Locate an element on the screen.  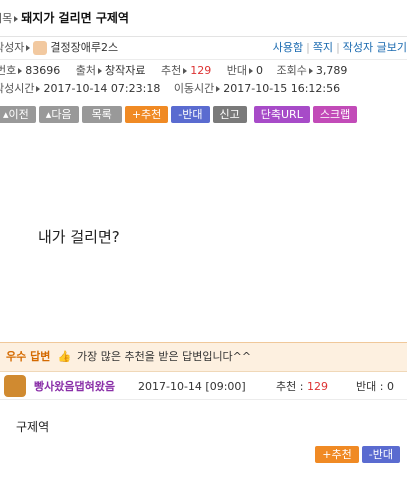
created-time: 2017-10-14 07:23:18 is located at coordinates (102, 88).